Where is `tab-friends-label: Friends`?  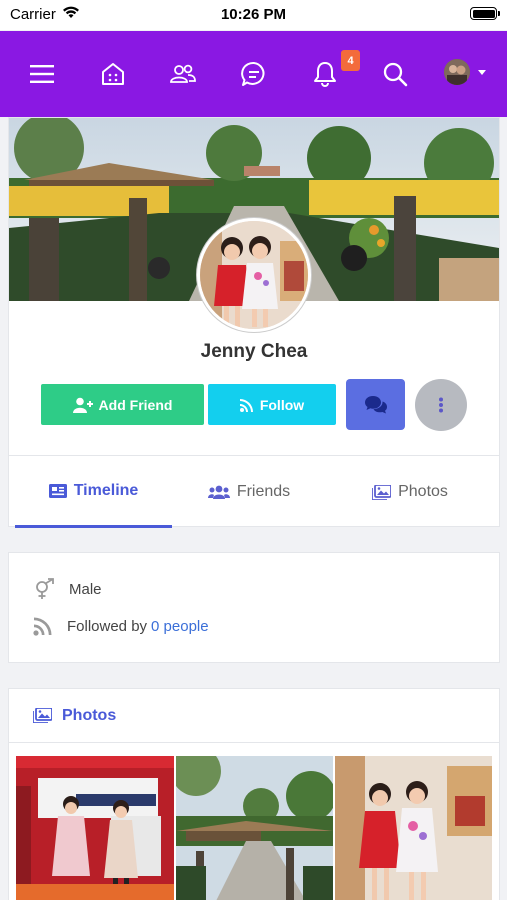
tab-friends-label: Friends is located at coordinates (263, 491).